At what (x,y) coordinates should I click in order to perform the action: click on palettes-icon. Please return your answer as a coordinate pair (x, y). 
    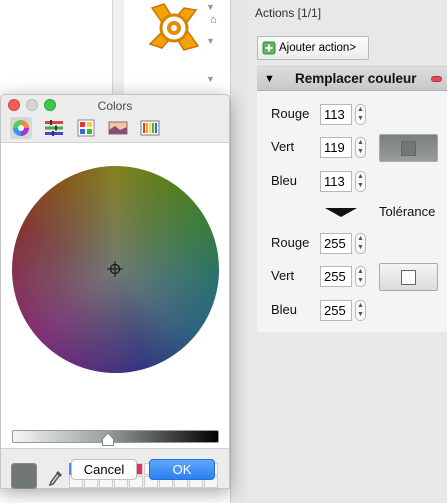
    Looking at the image, I should click on (86, 128).